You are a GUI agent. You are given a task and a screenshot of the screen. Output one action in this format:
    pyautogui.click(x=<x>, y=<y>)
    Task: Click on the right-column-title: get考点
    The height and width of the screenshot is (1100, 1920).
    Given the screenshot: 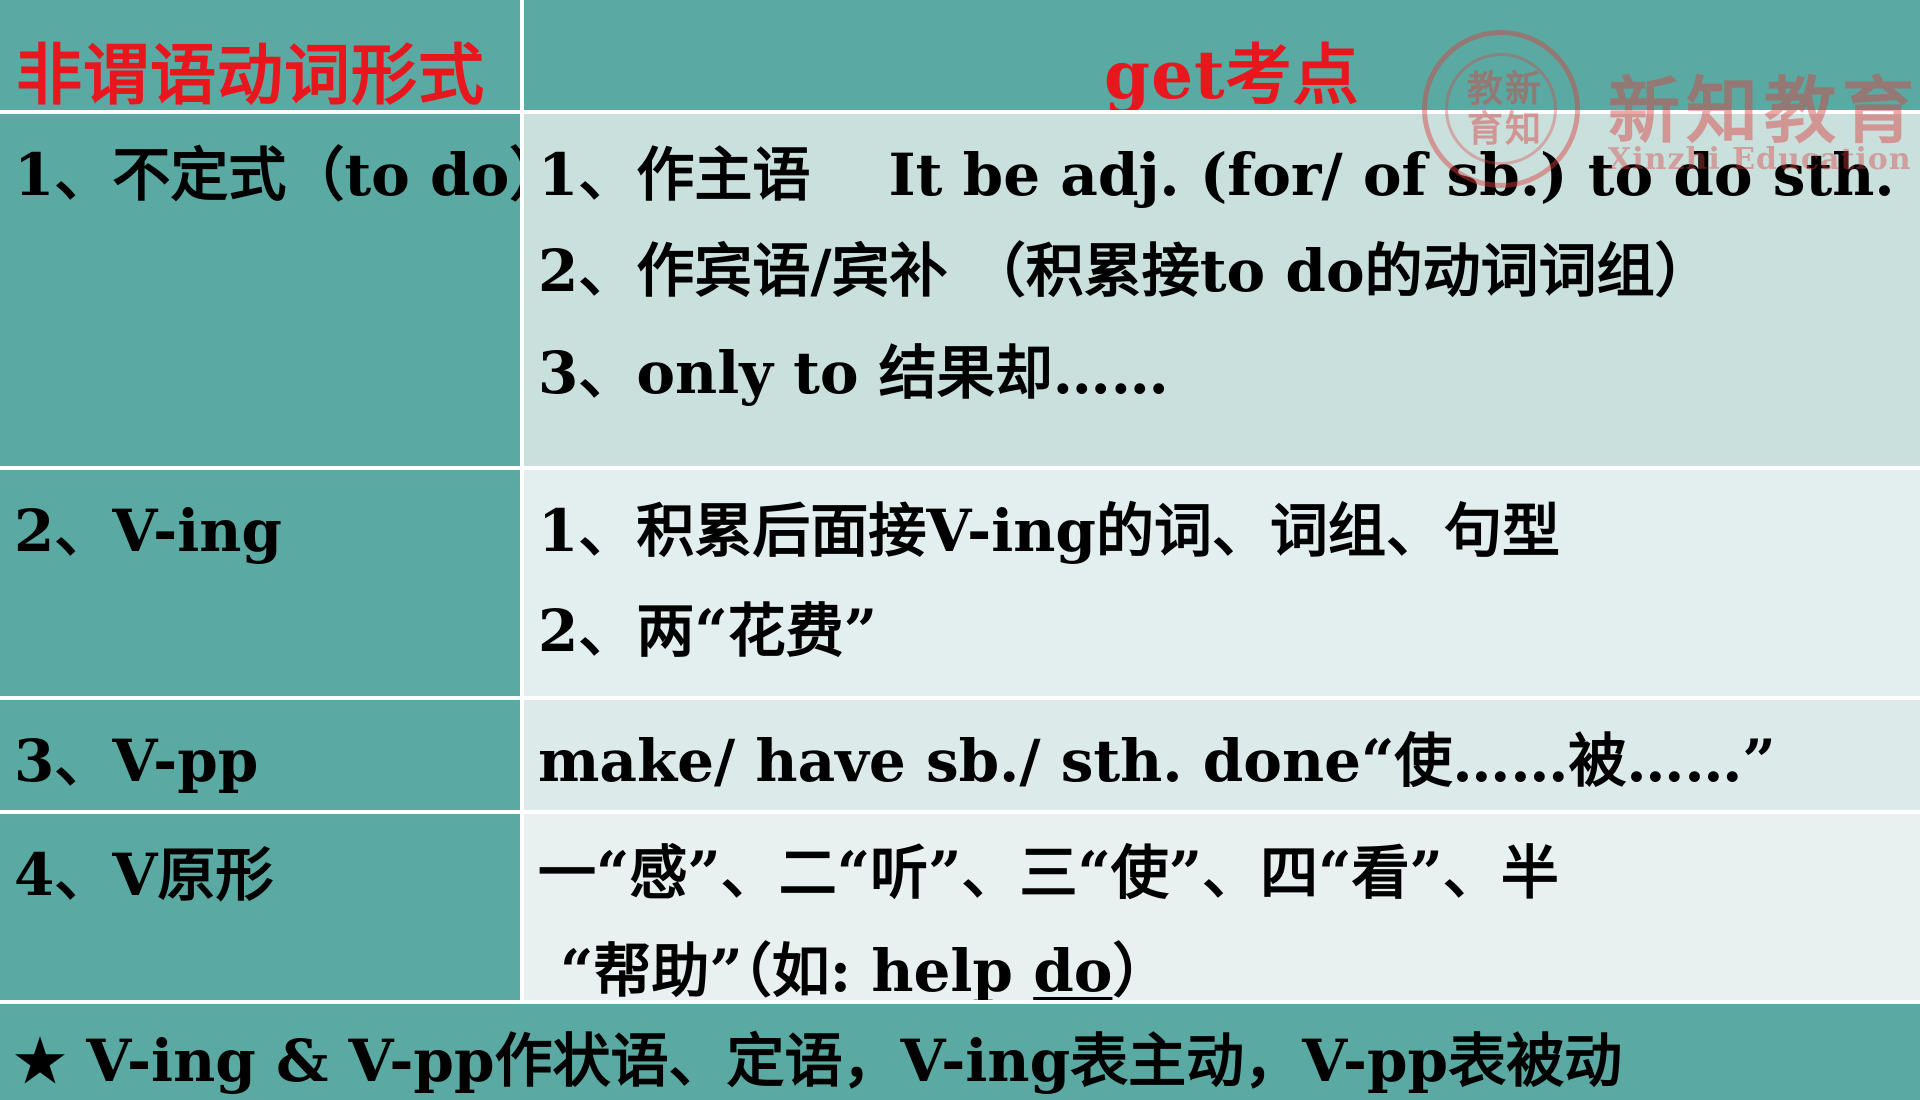 What is the action you would take?
    pyautogui.click(x=1232, y=73)
    